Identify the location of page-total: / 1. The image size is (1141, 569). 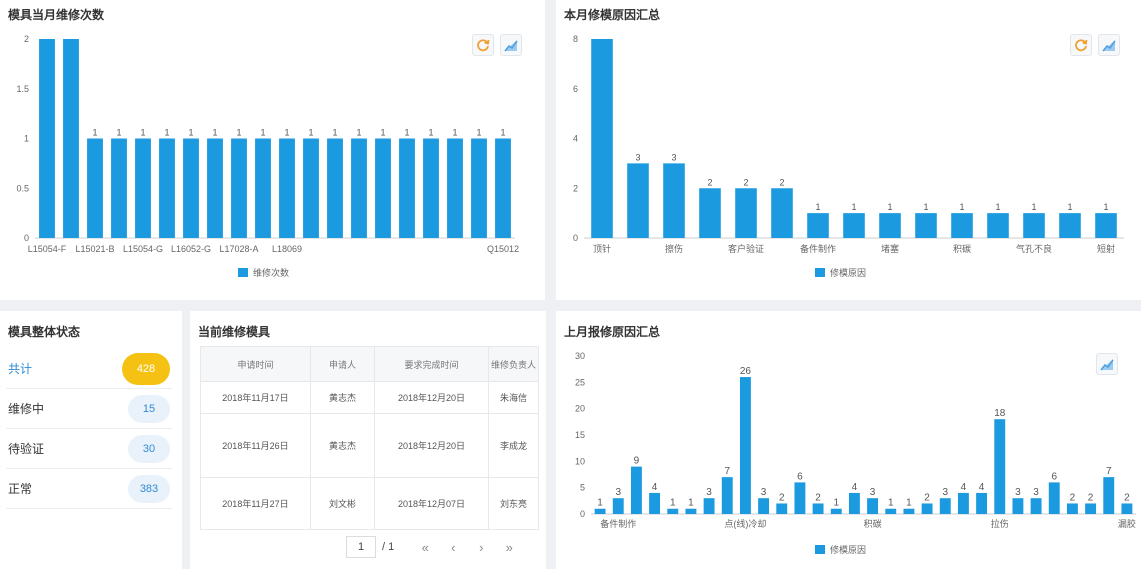
(388, 547).